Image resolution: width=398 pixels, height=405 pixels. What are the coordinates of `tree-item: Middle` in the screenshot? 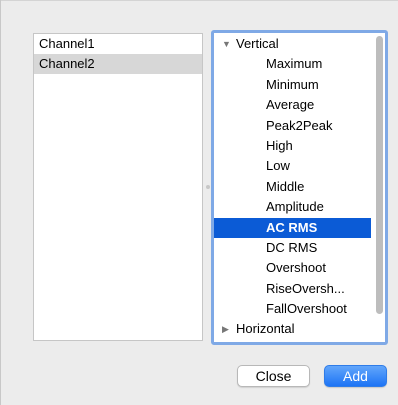 It's located at (292, 187).